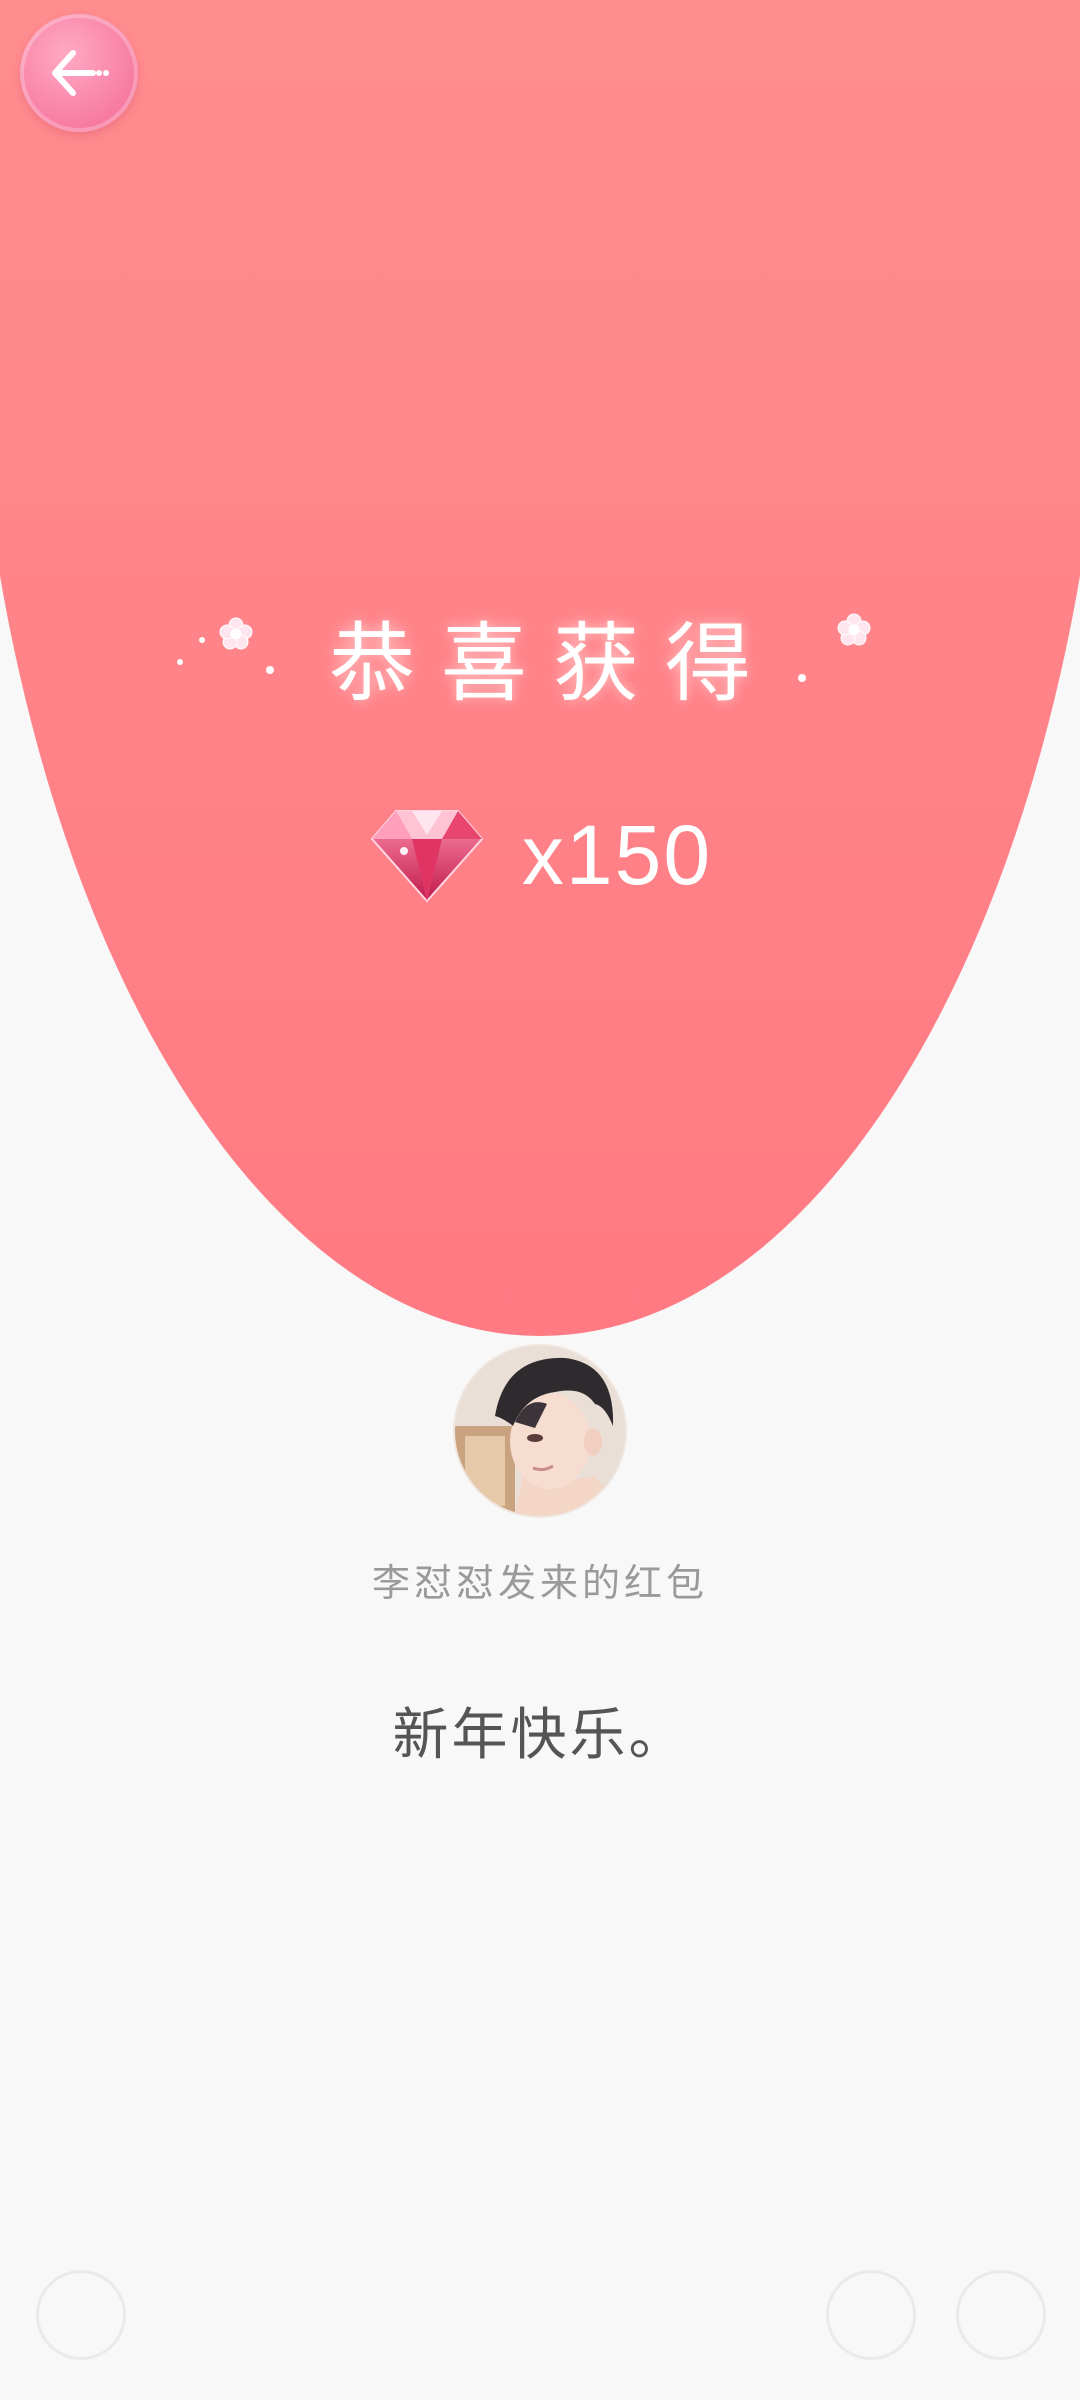 The width and height of the screenshot is (1080, 2400). I want to click on reward-title: 恭喜获得, so click(553, 663).